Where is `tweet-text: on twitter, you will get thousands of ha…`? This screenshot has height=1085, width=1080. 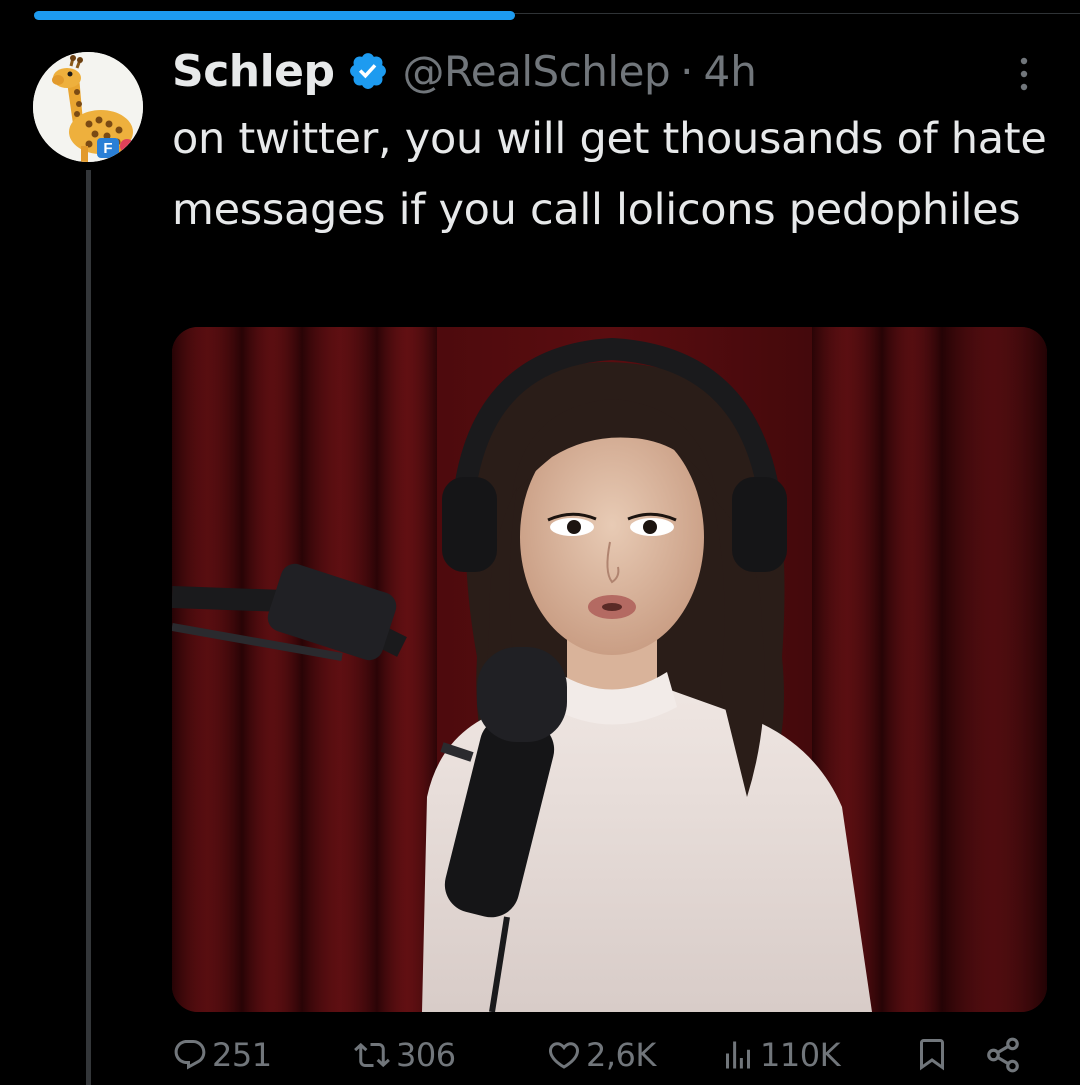
tweet-text: on twitter, you will get thousands of ha… is located at coordinates (609, 174).